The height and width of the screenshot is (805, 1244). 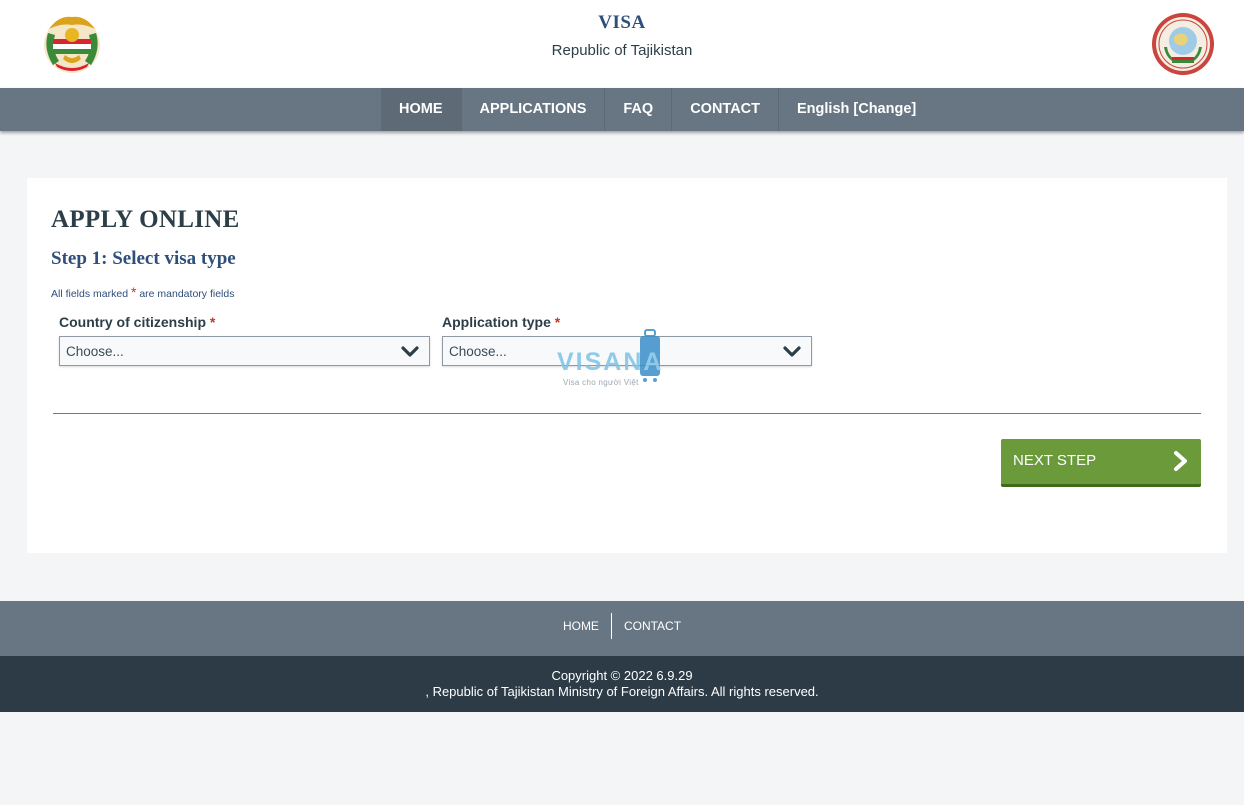 I want to click on mandatory-suffix: are mandatory fields, so click(x=187, y=294).